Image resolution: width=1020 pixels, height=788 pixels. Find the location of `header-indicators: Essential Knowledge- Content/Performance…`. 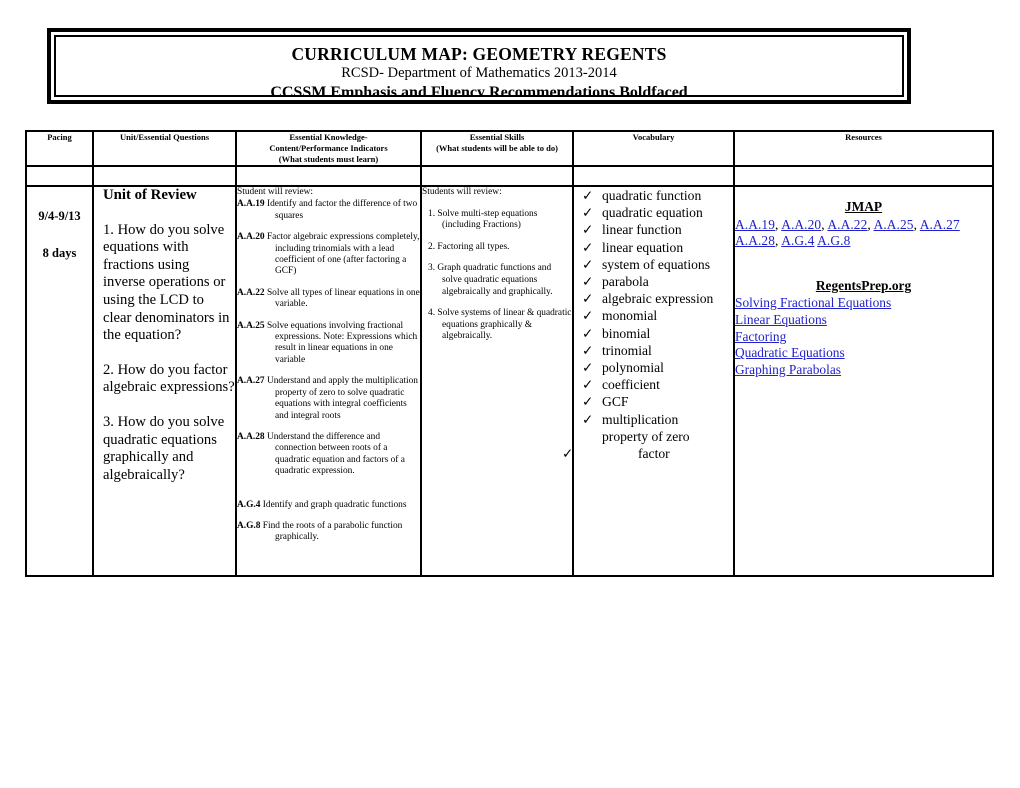

header-indicators: Essential Knowledge- Content/Performance… is located at coordinates (328, 148).